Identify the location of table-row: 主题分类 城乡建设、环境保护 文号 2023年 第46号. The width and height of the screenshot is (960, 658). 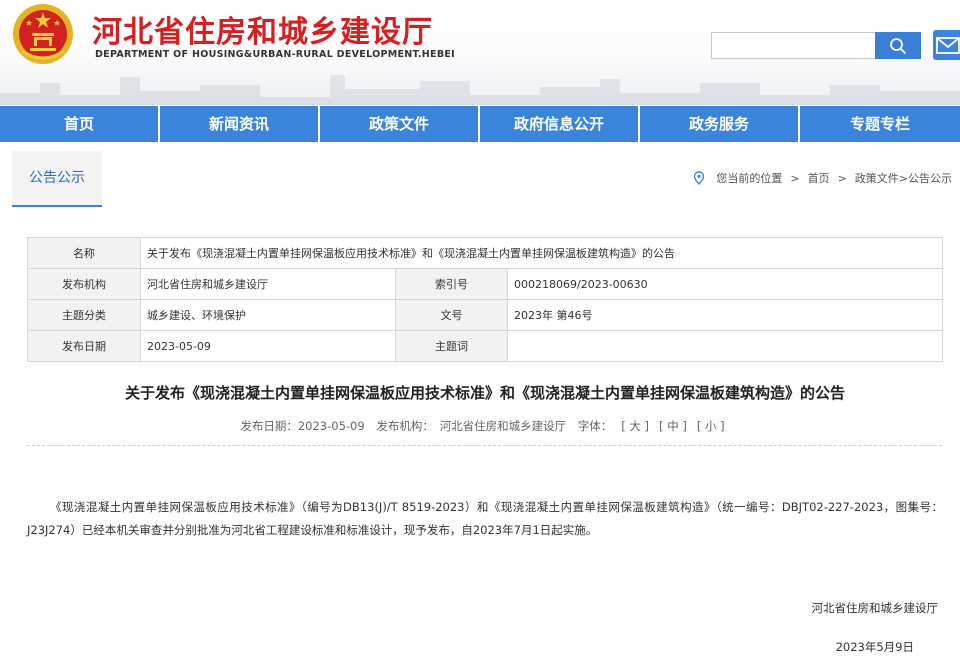
(485, 315).